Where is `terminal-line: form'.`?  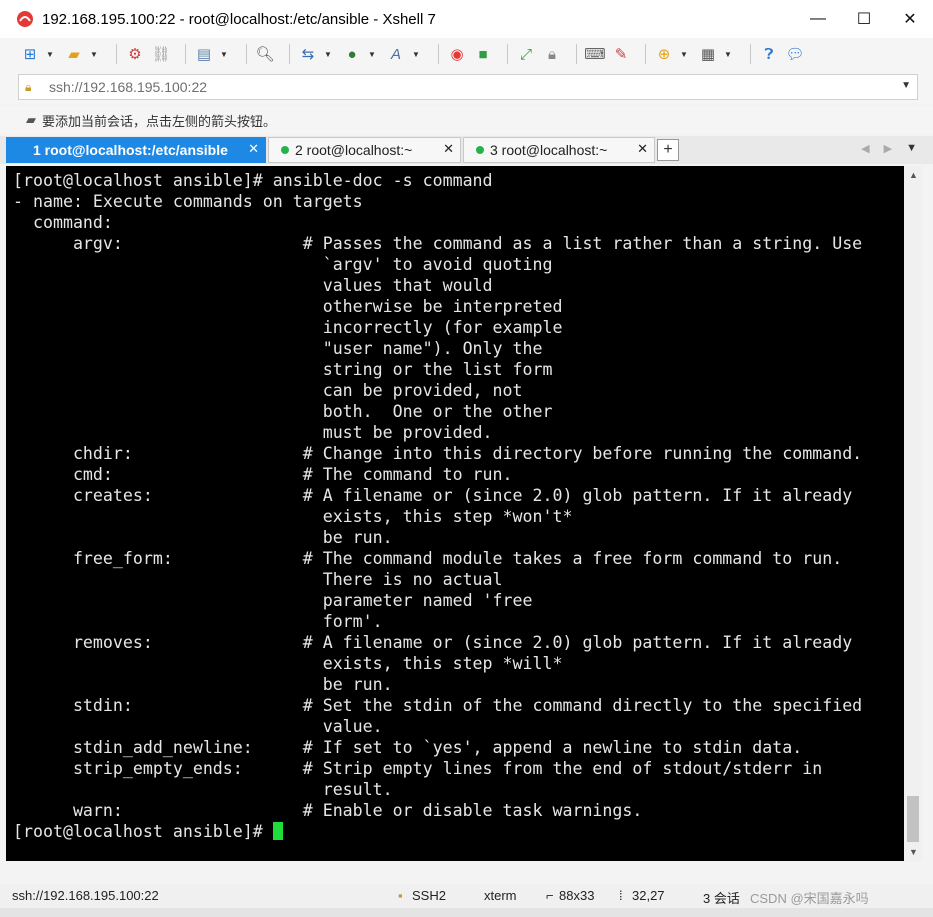
terminal-line: form'. is located at coordinates (198, 621).